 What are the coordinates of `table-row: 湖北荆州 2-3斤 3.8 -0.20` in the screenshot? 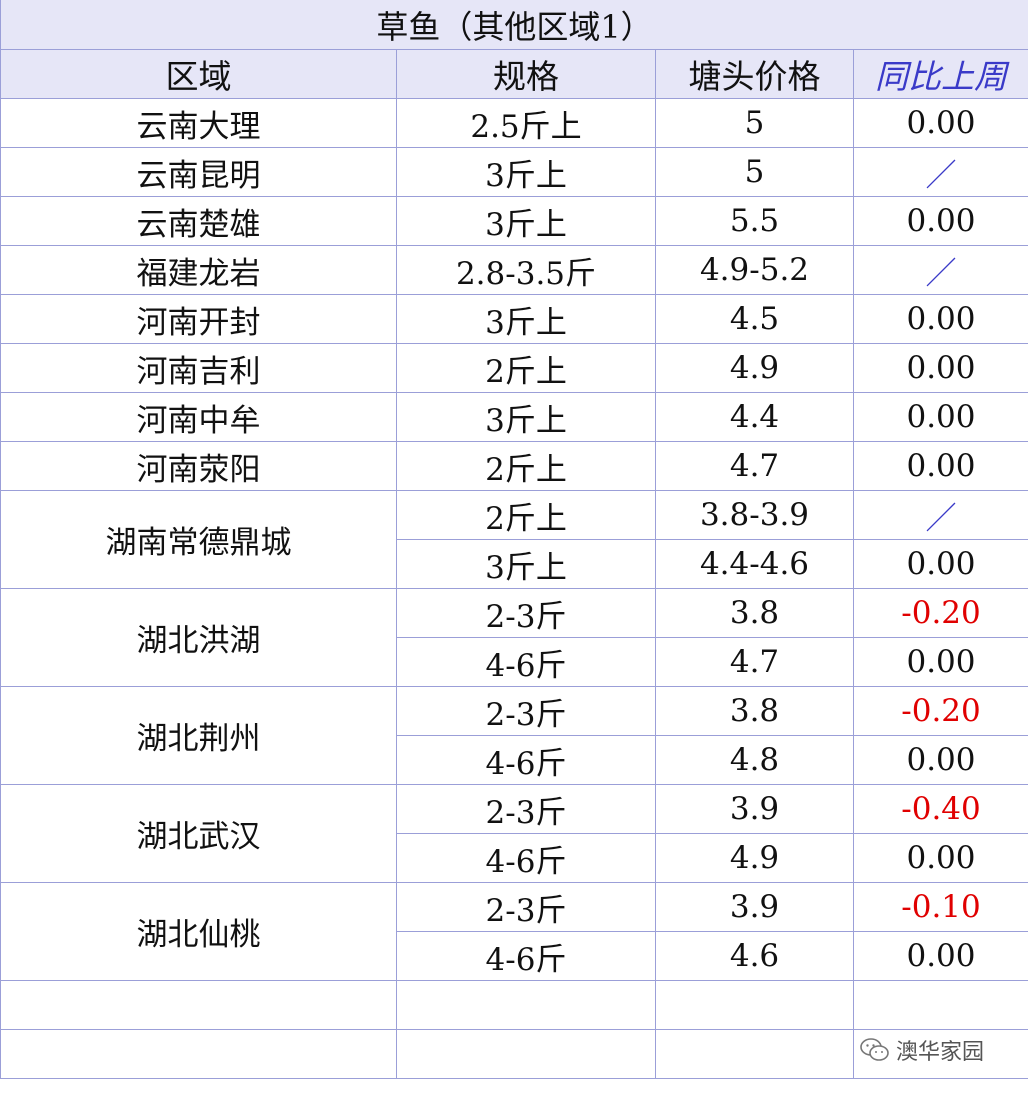 It's located at (514, 735).